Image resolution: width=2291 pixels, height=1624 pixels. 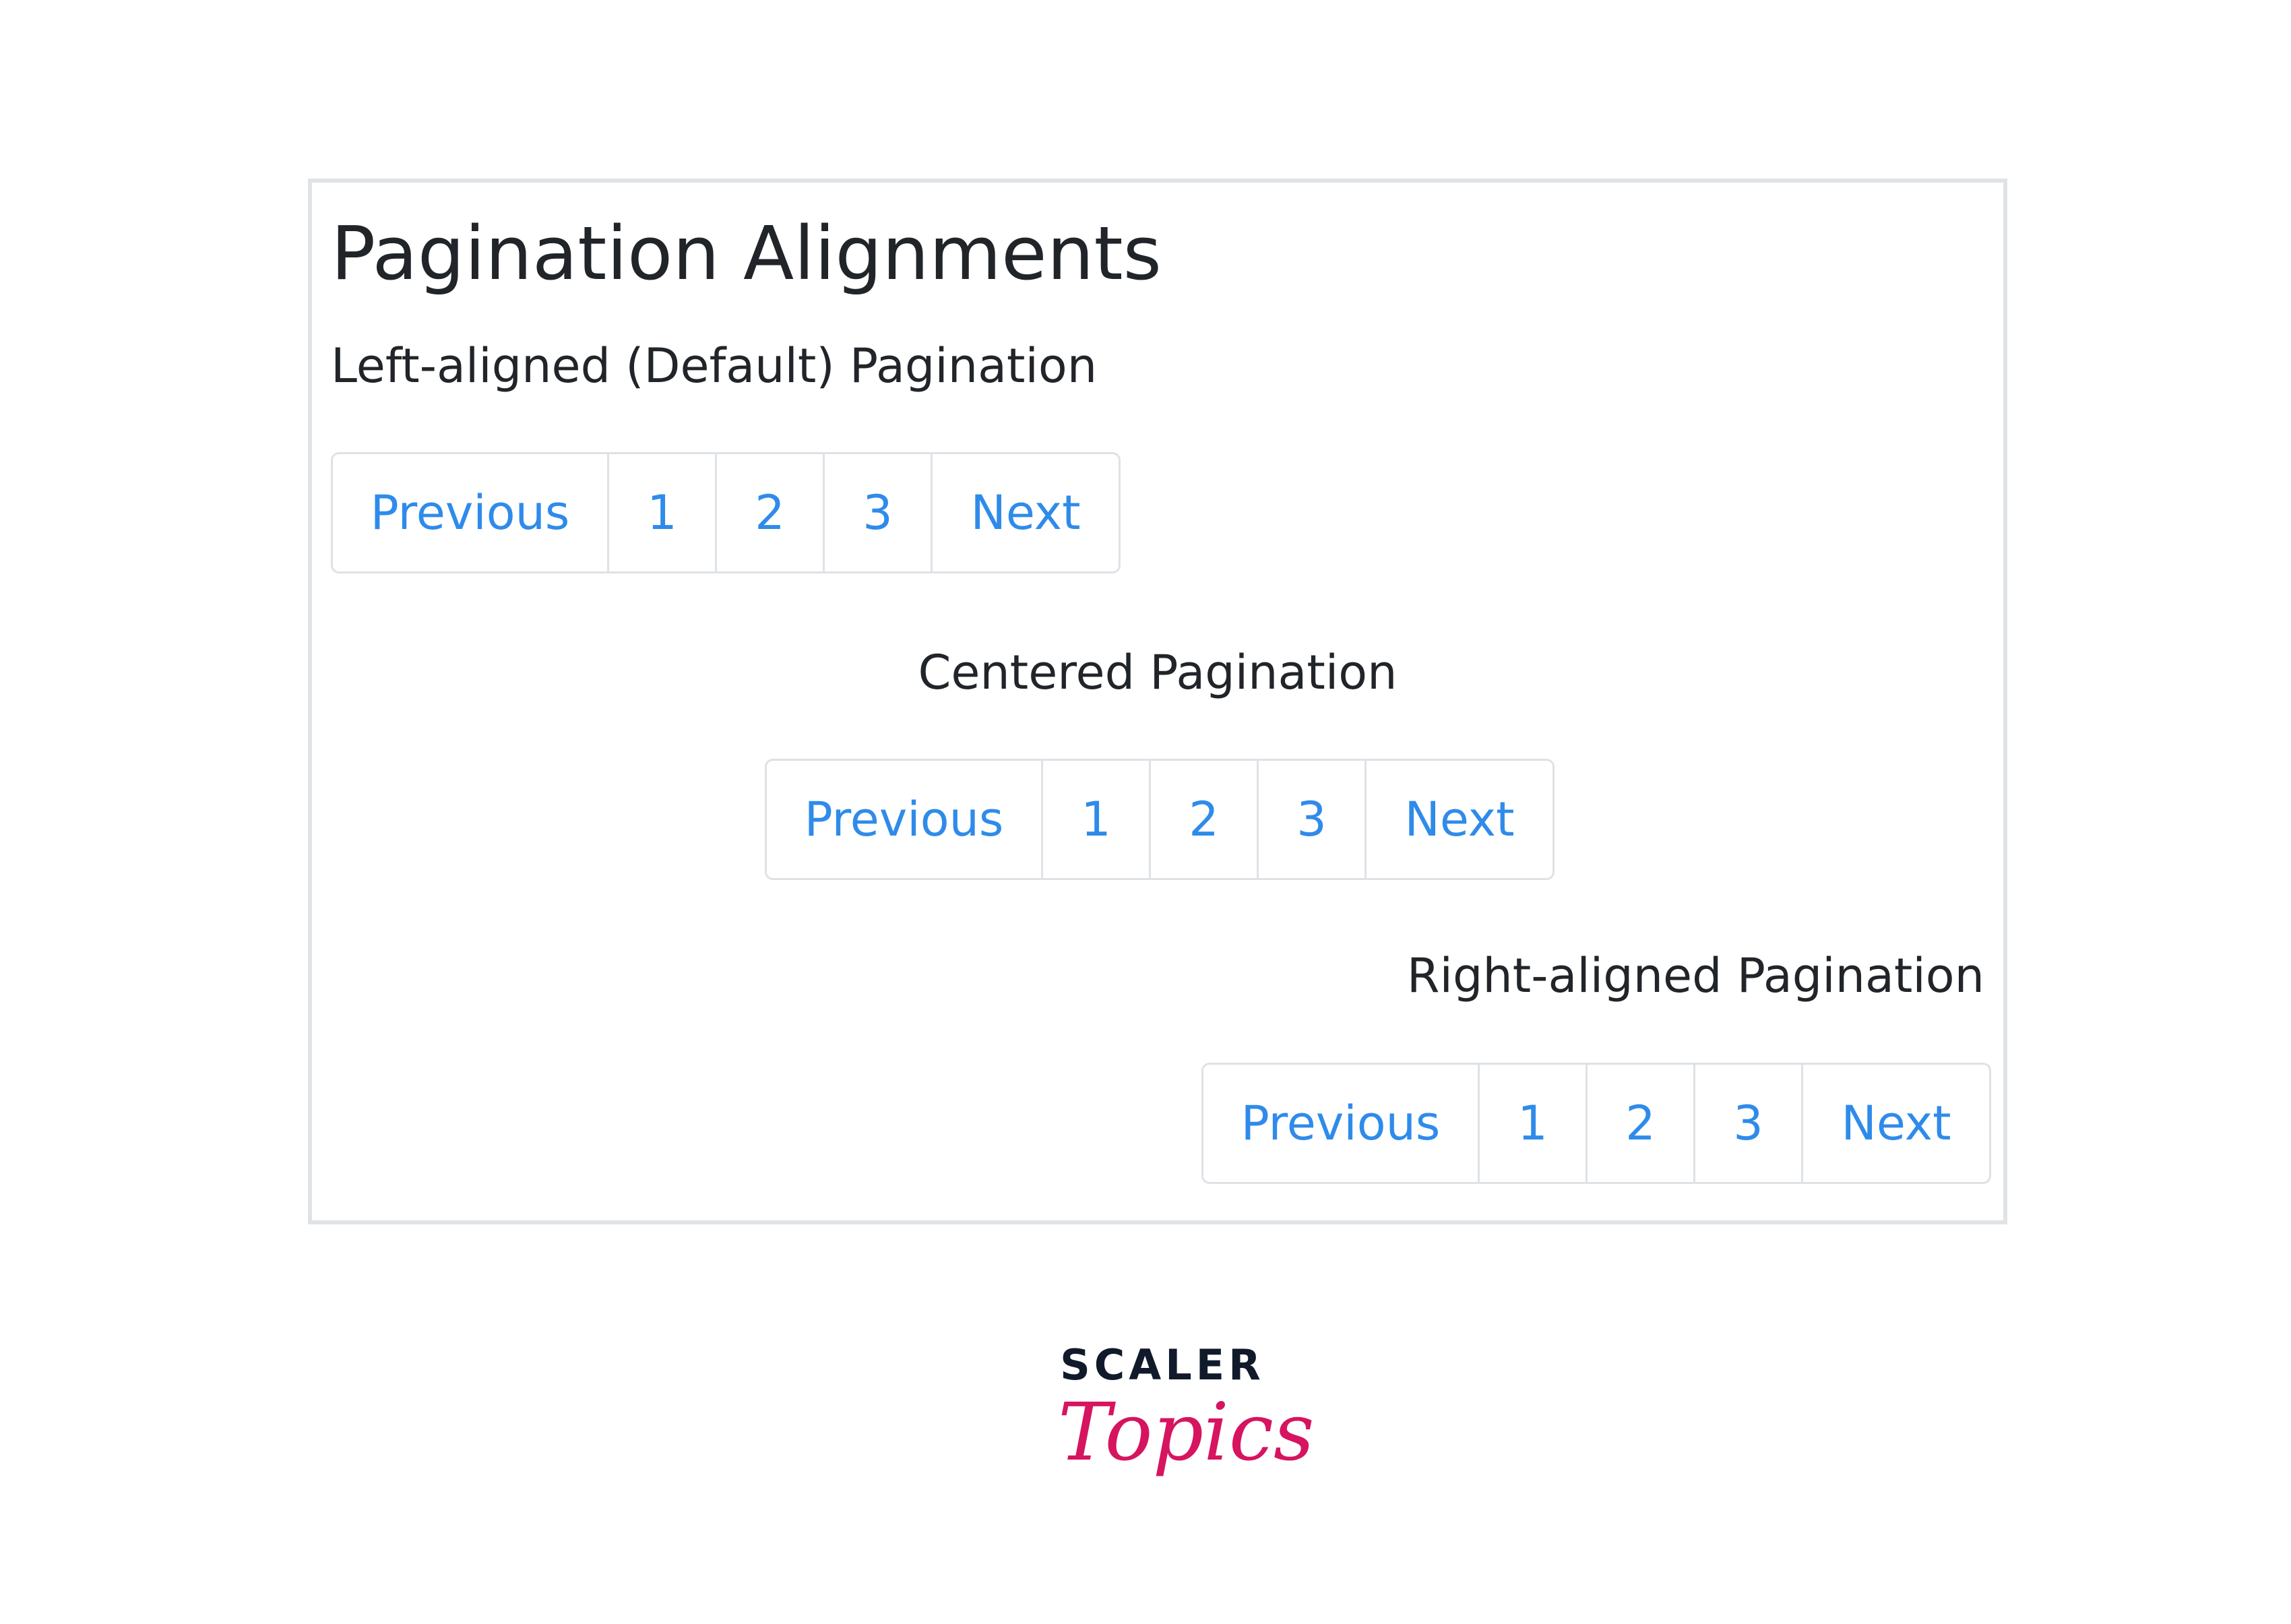 I want to click on right-aligned-pagination: Previous 1 2 3 Next, so click(x=1596, y=1123).